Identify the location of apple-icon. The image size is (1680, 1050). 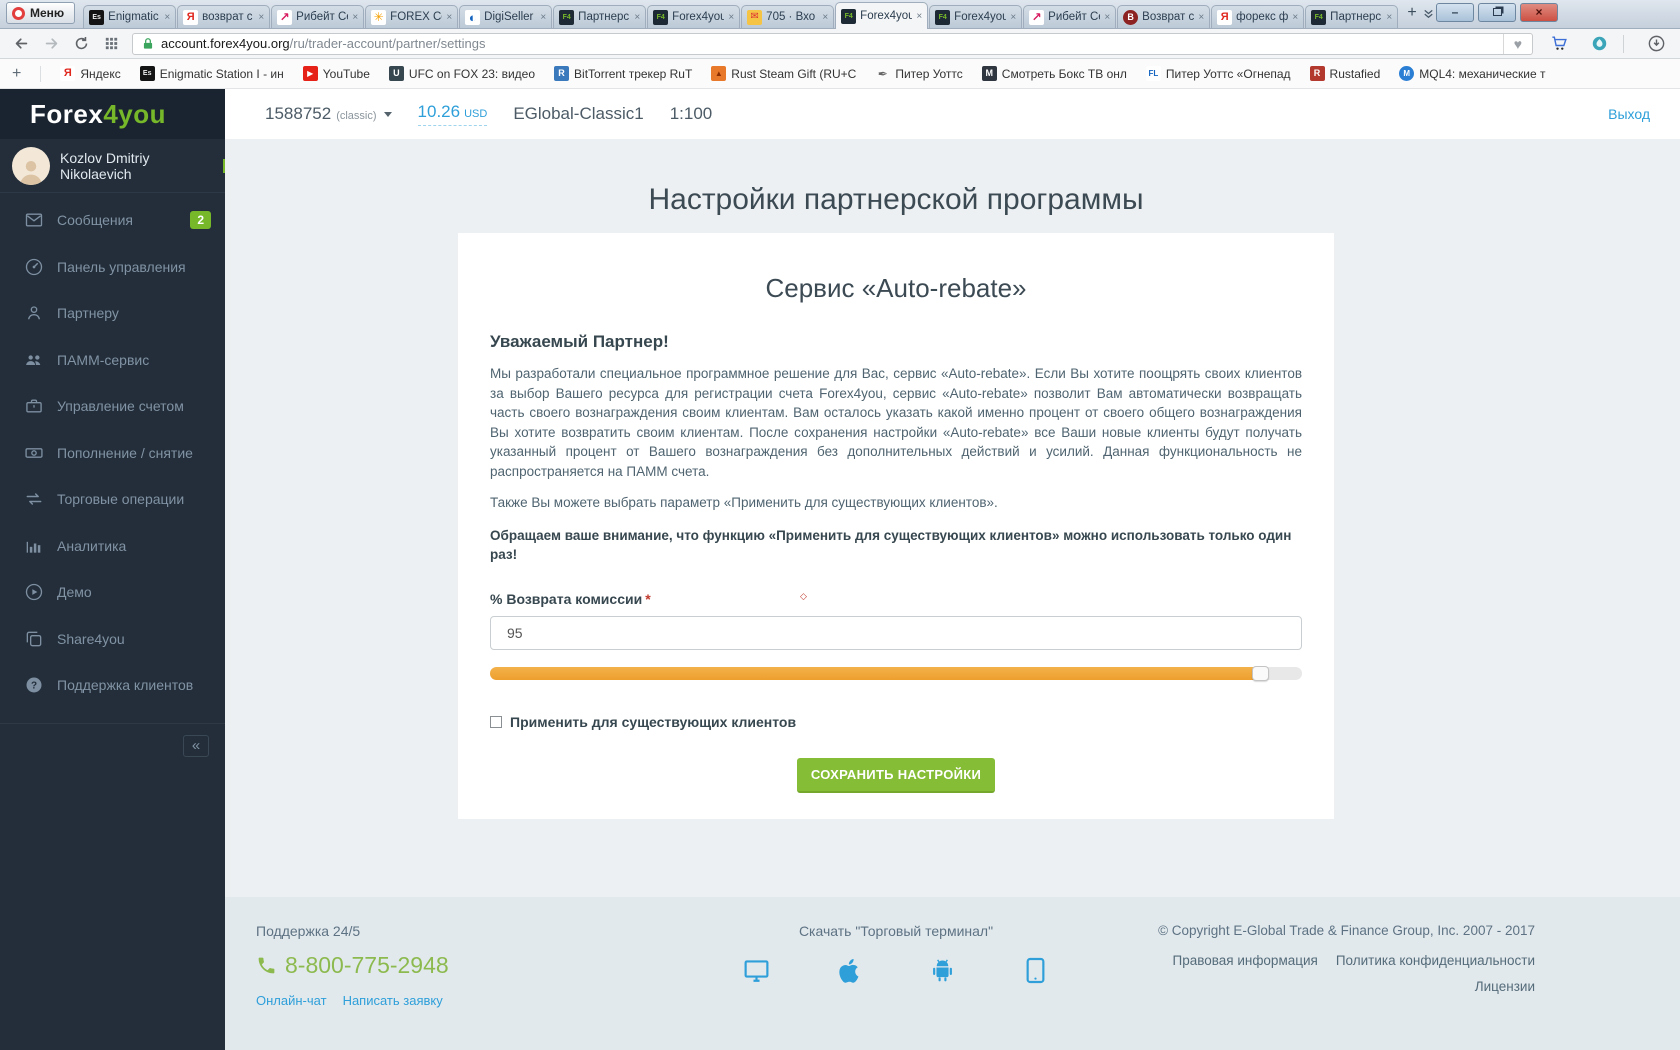
(849, 970).